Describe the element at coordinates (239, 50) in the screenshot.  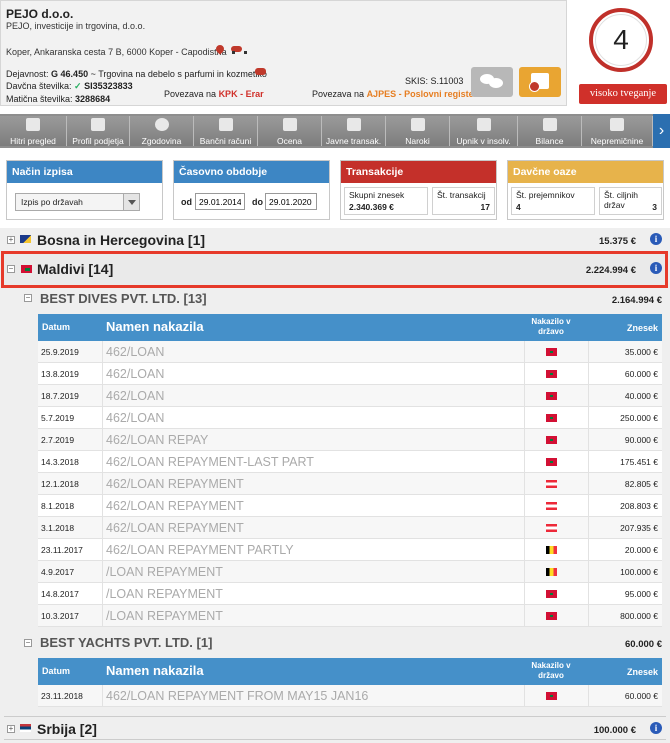
I see `car-icon` at that location.